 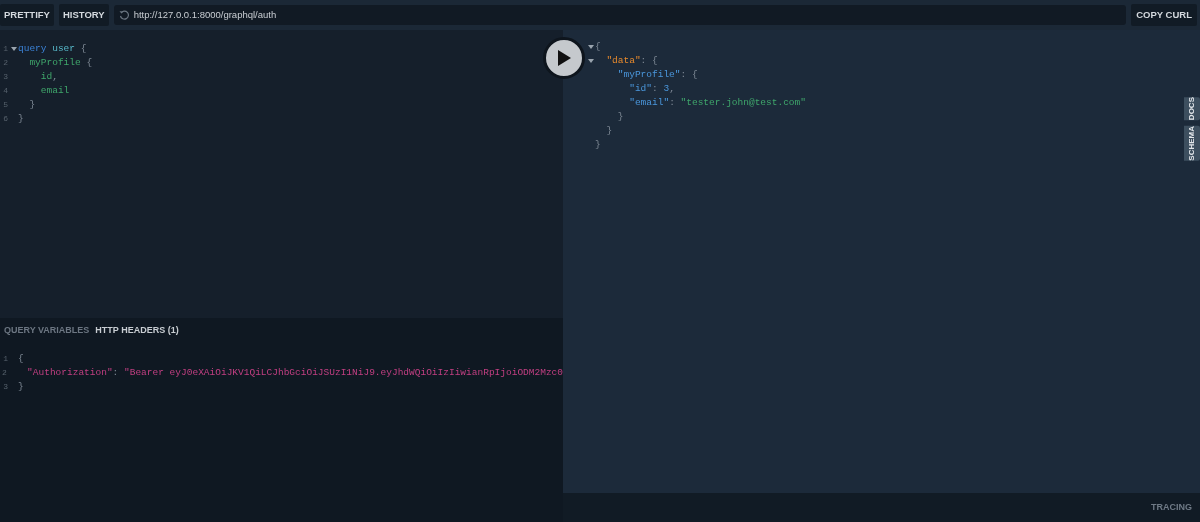 I want to click on code-line: "id": 3,, so click(x=651, y=88).